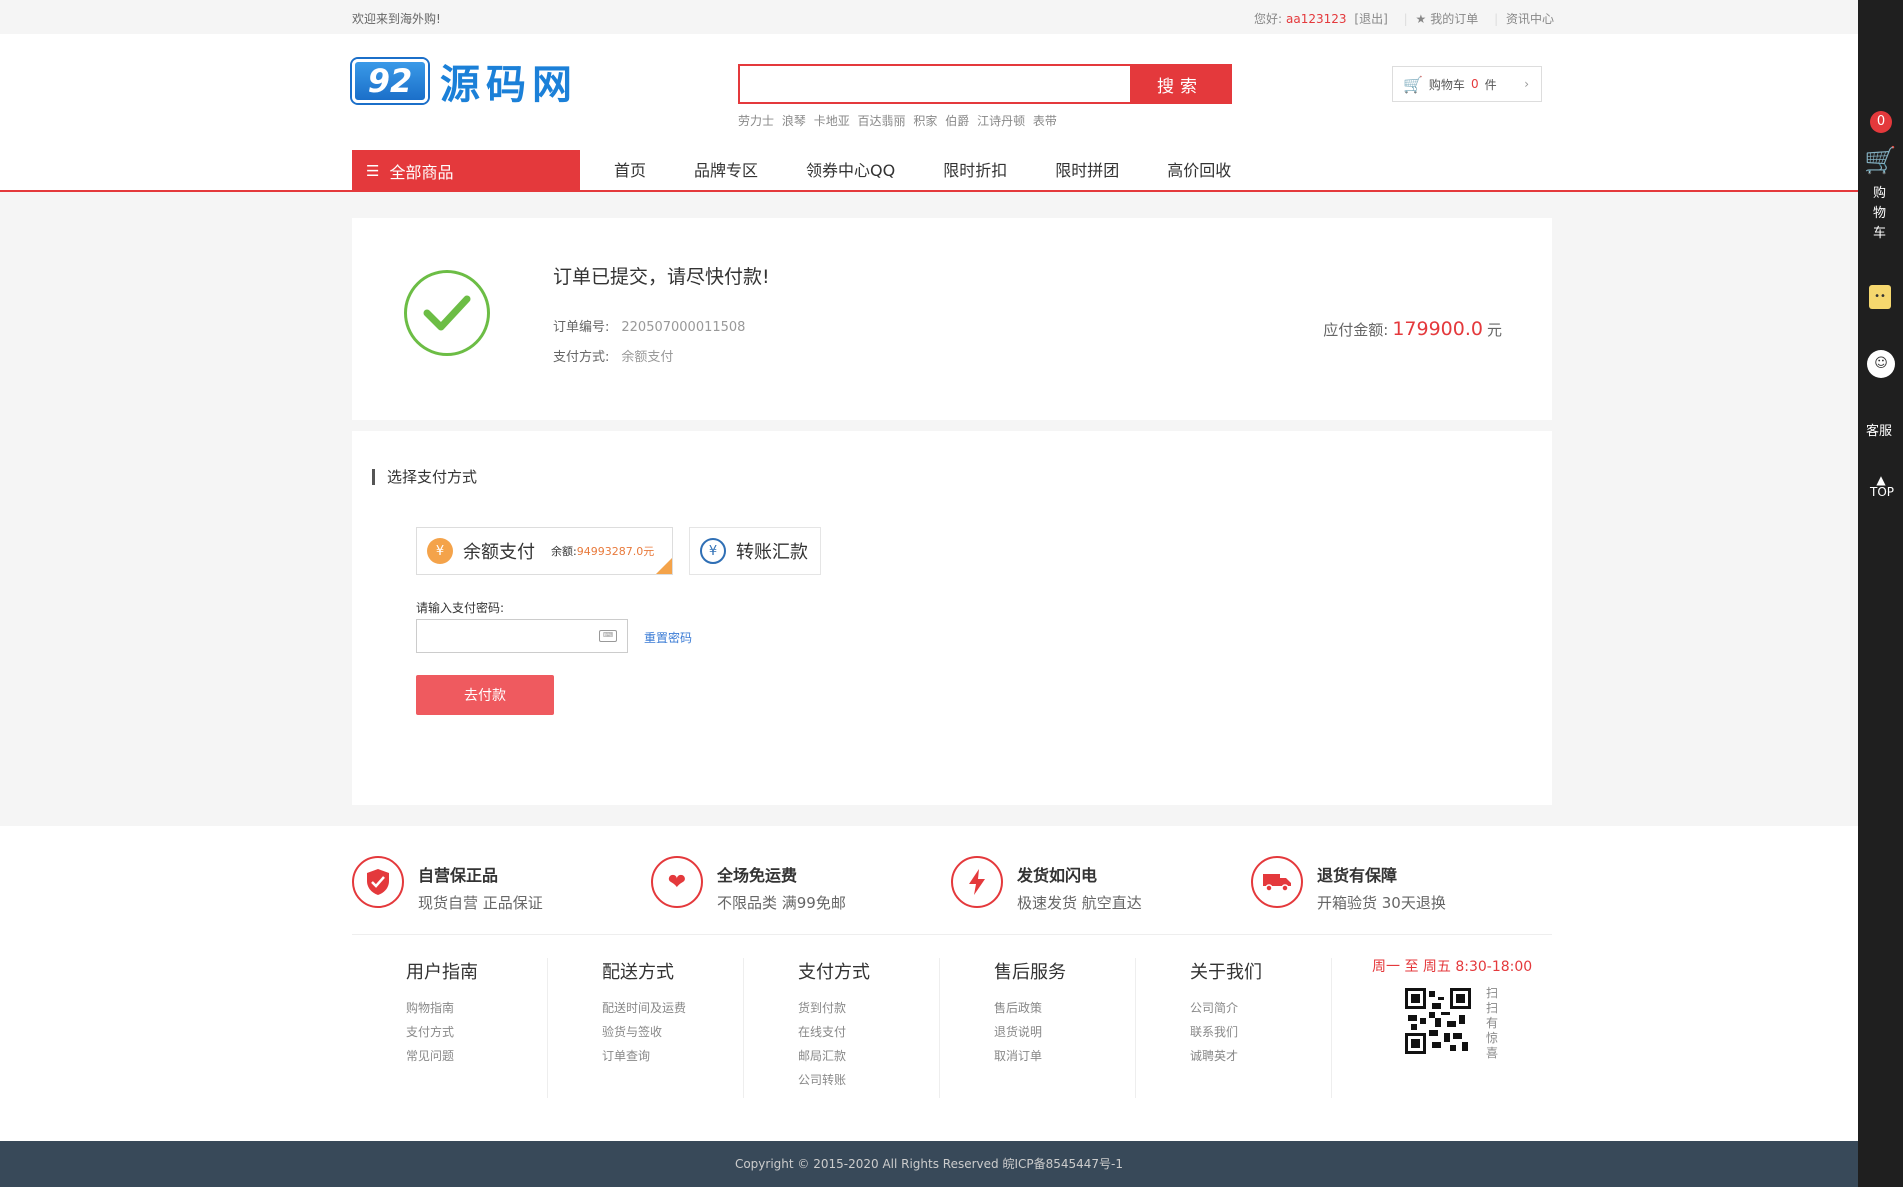 The height and width of the screenshot is (1187, 1903). Describe the element at coordinates (756, 121) in the screenshot. I see `hot-word-link: 劳力士` at that location.